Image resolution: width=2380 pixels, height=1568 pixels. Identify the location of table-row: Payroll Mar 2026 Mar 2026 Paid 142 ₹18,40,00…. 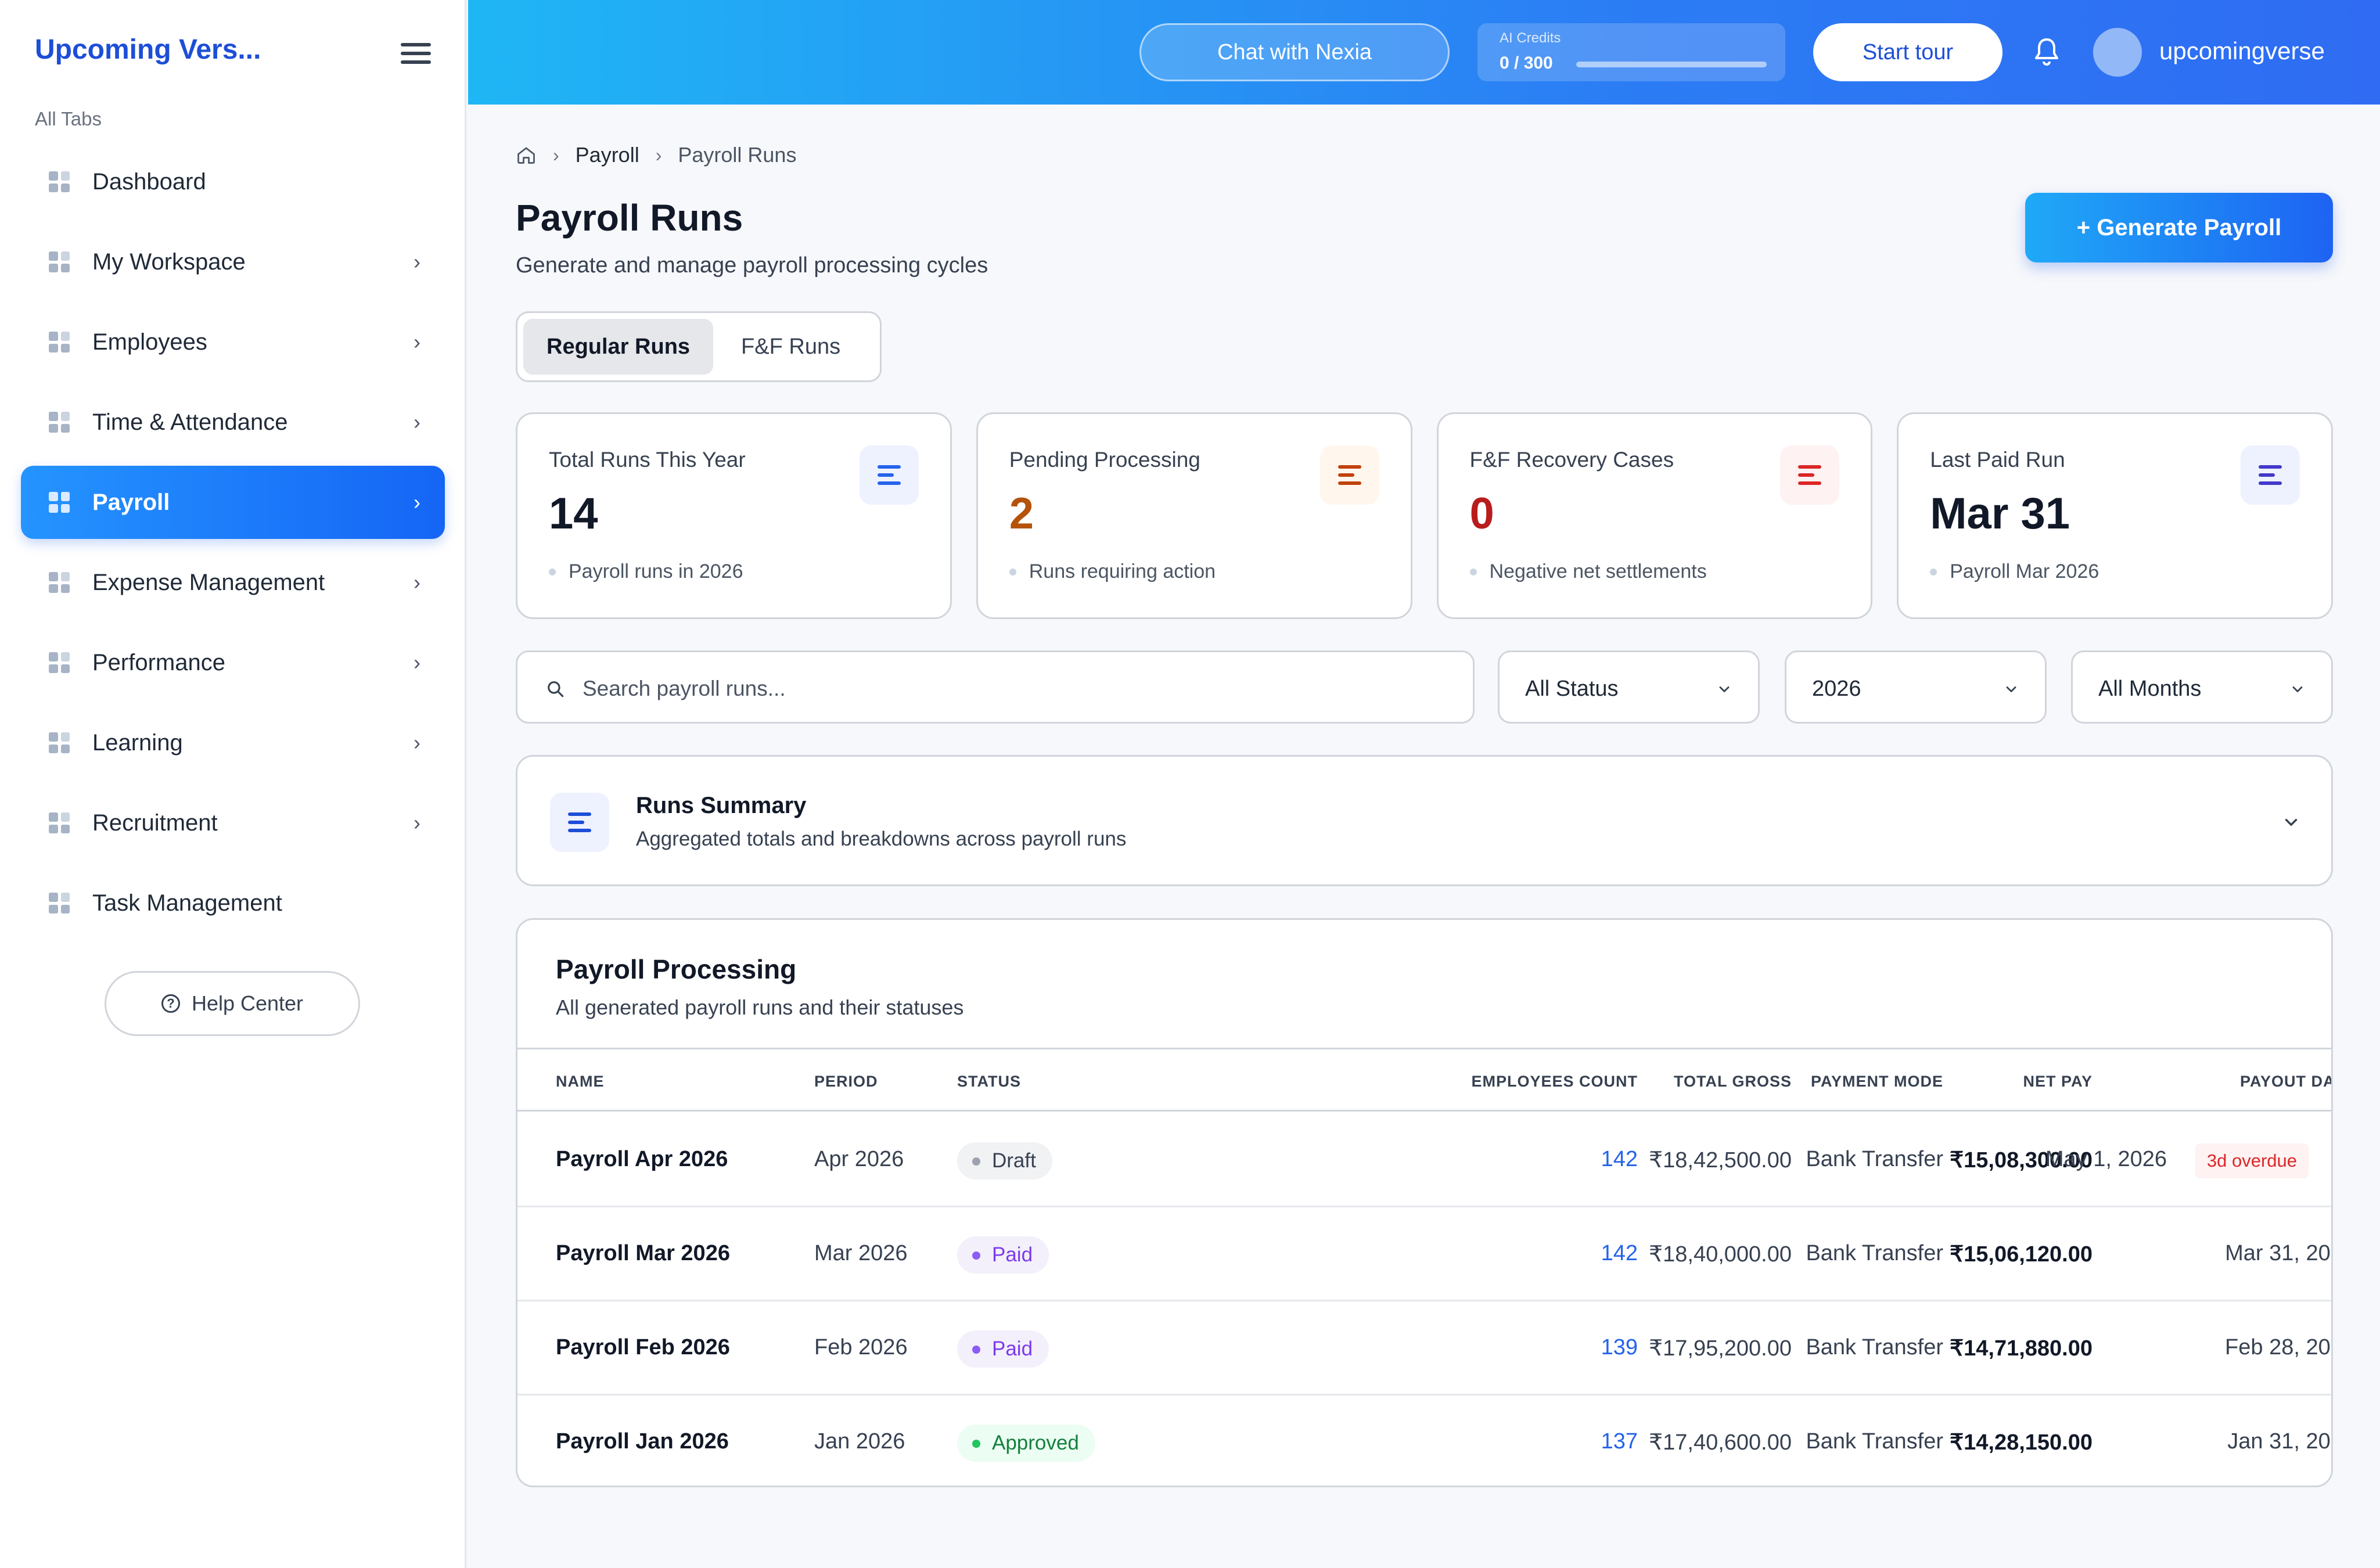
(1424, 1254).